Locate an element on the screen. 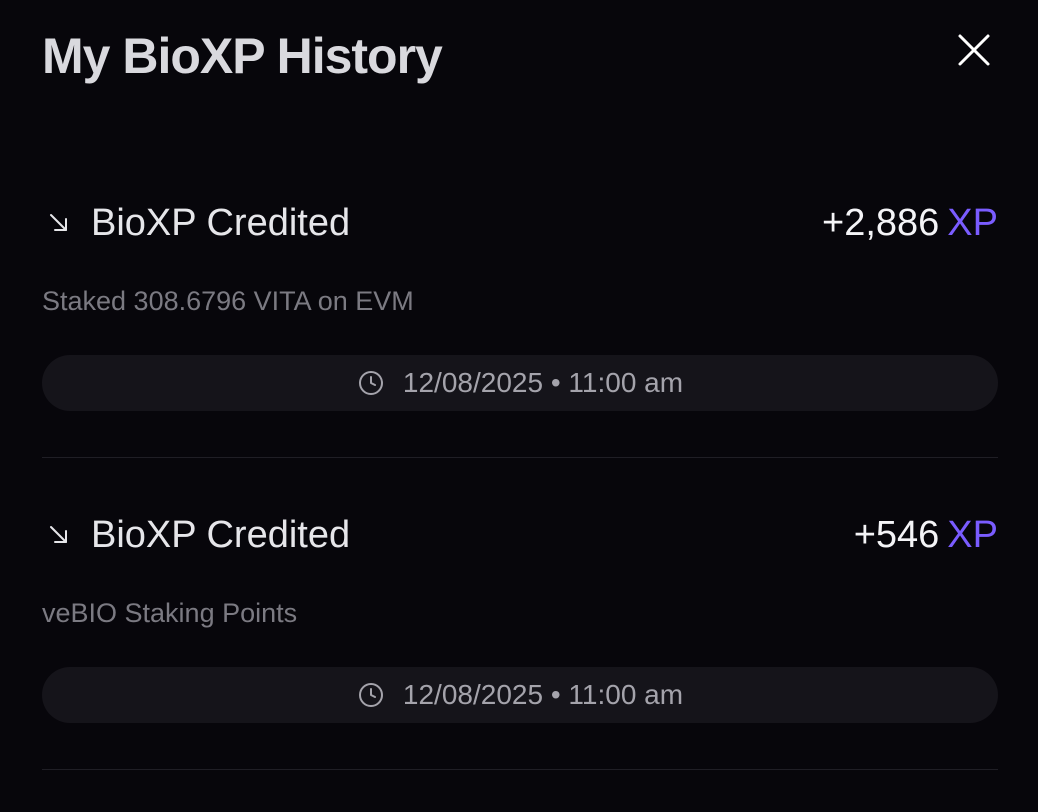  xp-amount-value: +546 is located at coordinates (896, 535).